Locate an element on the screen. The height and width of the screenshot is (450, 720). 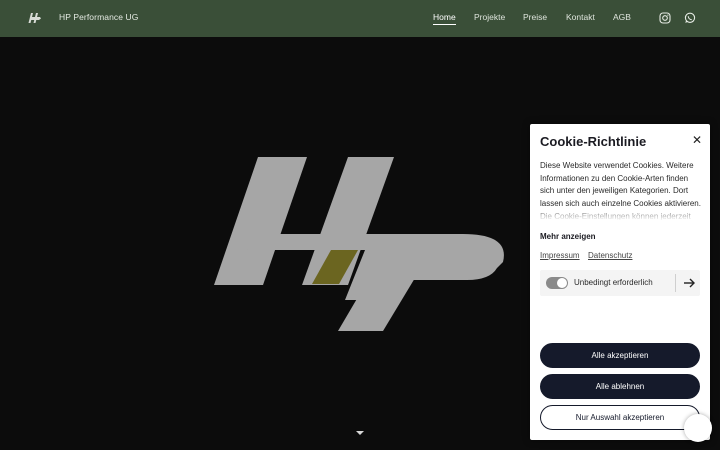
show-more-link: Mehr anzeigen is located at coordinates (568, 236).